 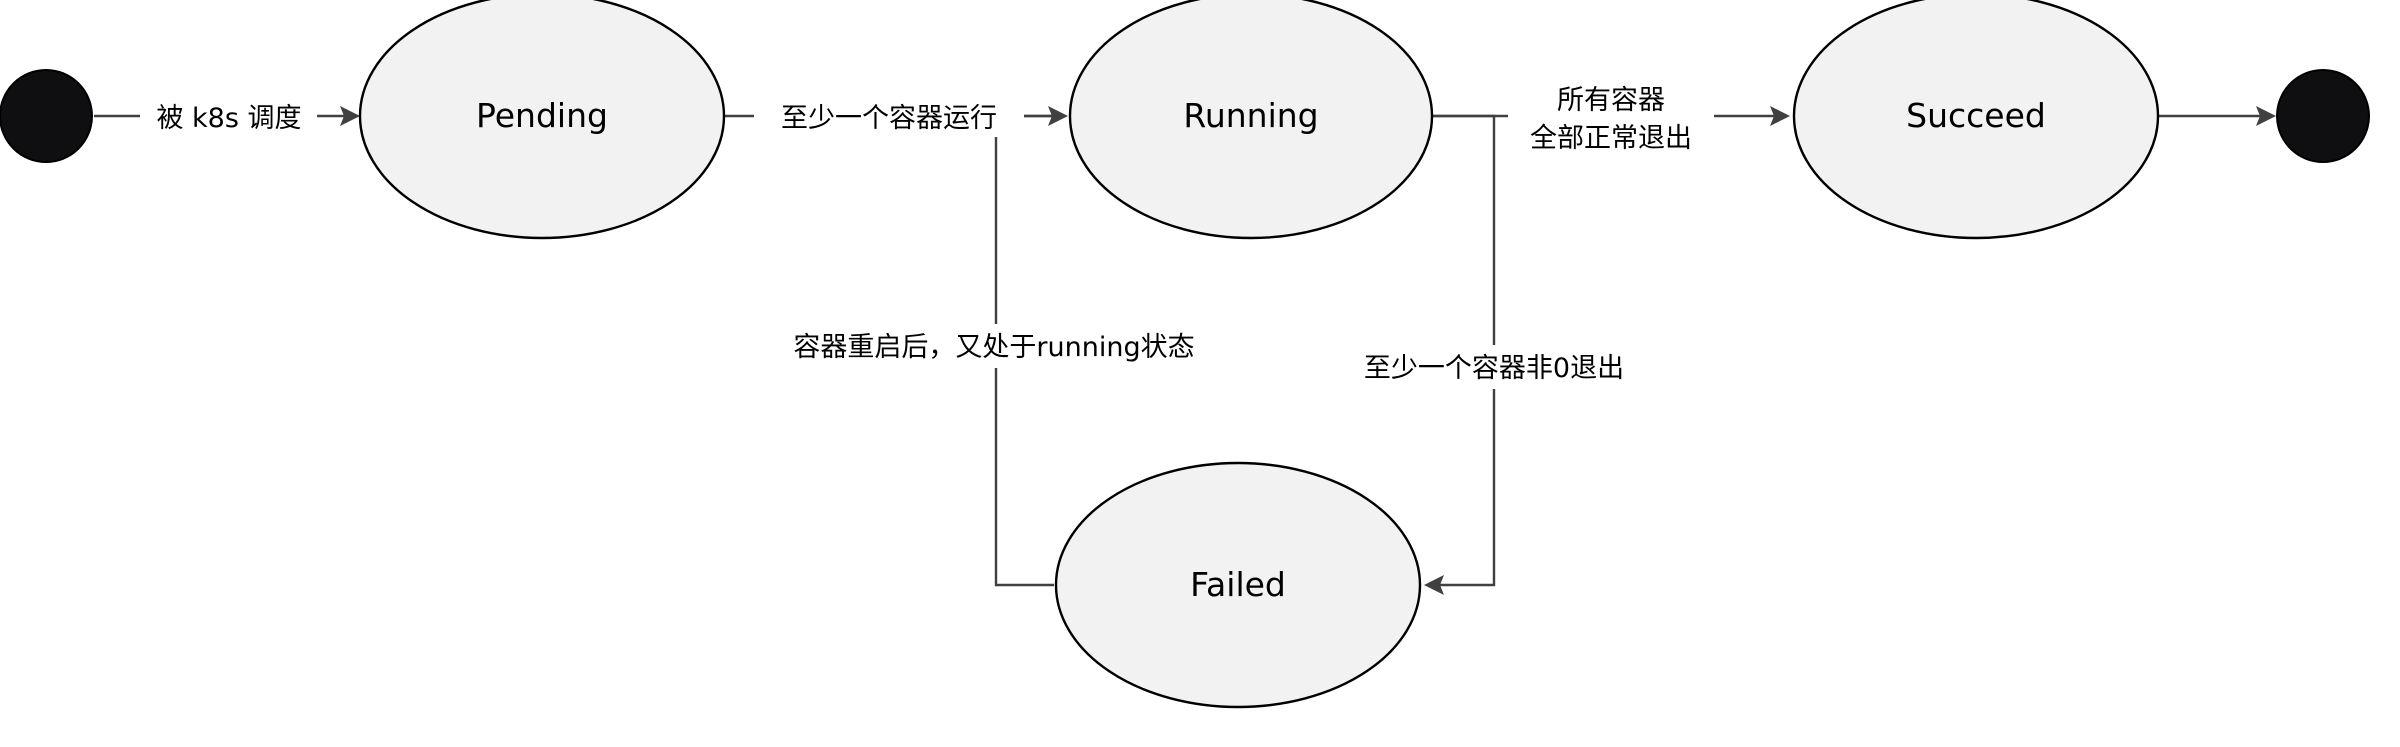 I want to click on state-failed-label: Failed, so click(x=1238, y=584).